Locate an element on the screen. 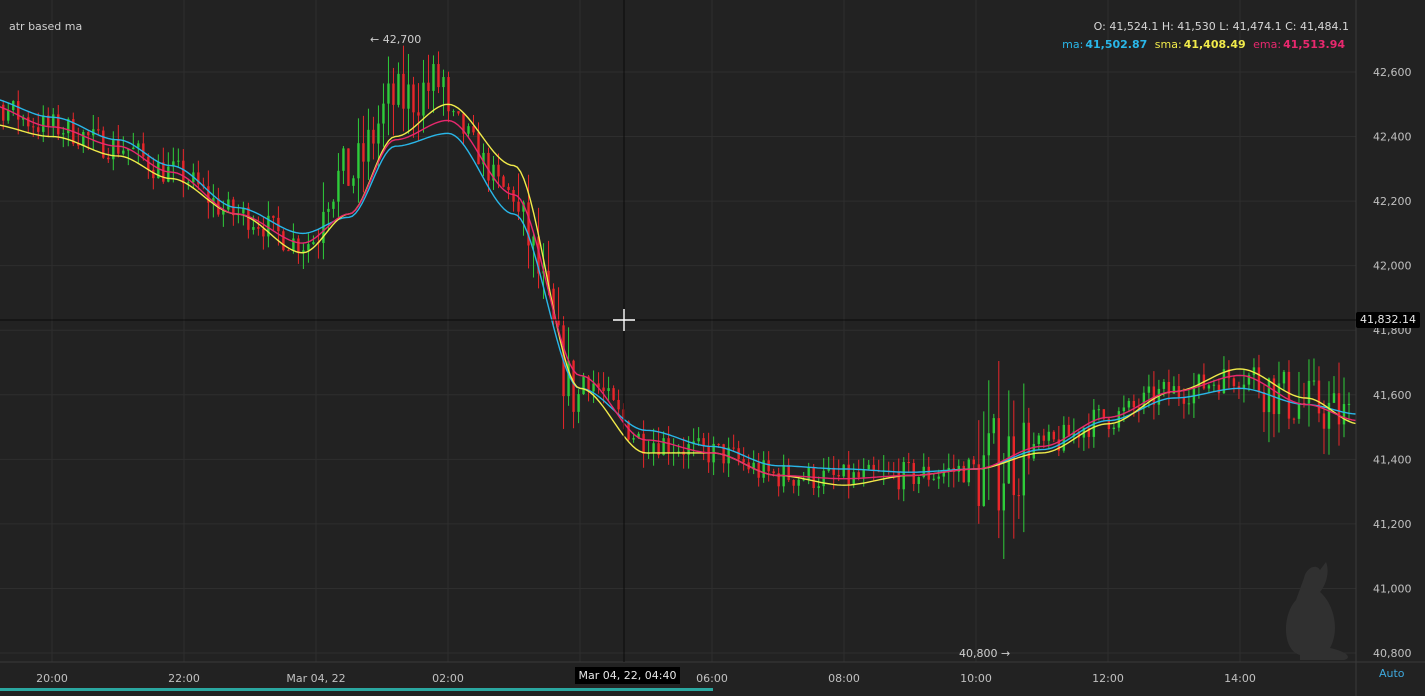 Image resolution: width=1425 pixels, height=696 pixels. y-tick-label: 41,000 is located at coordinates (1392, 588).